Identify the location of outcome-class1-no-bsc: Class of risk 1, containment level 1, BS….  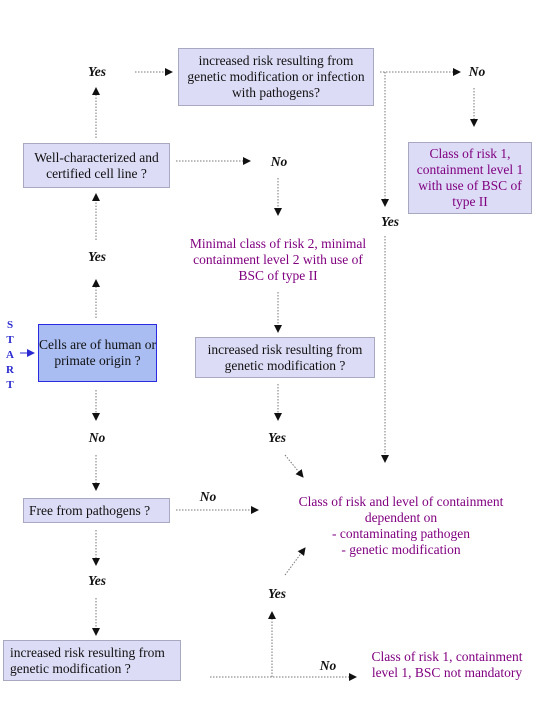
(447, 664).